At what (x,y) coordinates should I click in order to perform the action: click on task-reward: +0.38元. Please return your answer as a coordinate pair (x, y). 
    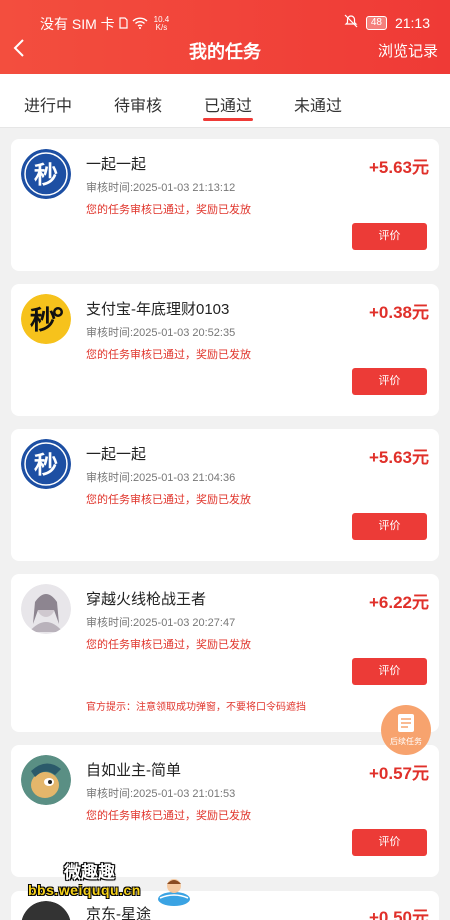
    Looking at the image, I should click on (398, 312).